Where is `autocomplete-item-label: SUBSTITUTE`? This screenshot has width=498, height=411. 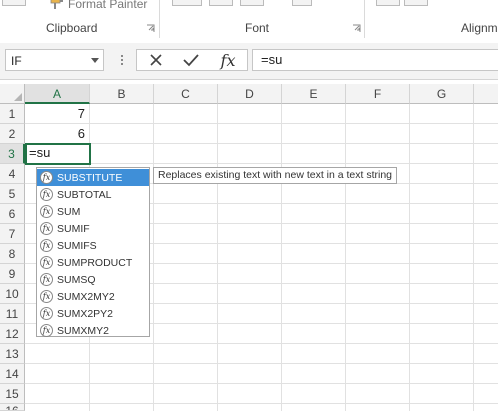 autocomplete-item-label: SUBSTITUTE is located at coordinates (90, 177).